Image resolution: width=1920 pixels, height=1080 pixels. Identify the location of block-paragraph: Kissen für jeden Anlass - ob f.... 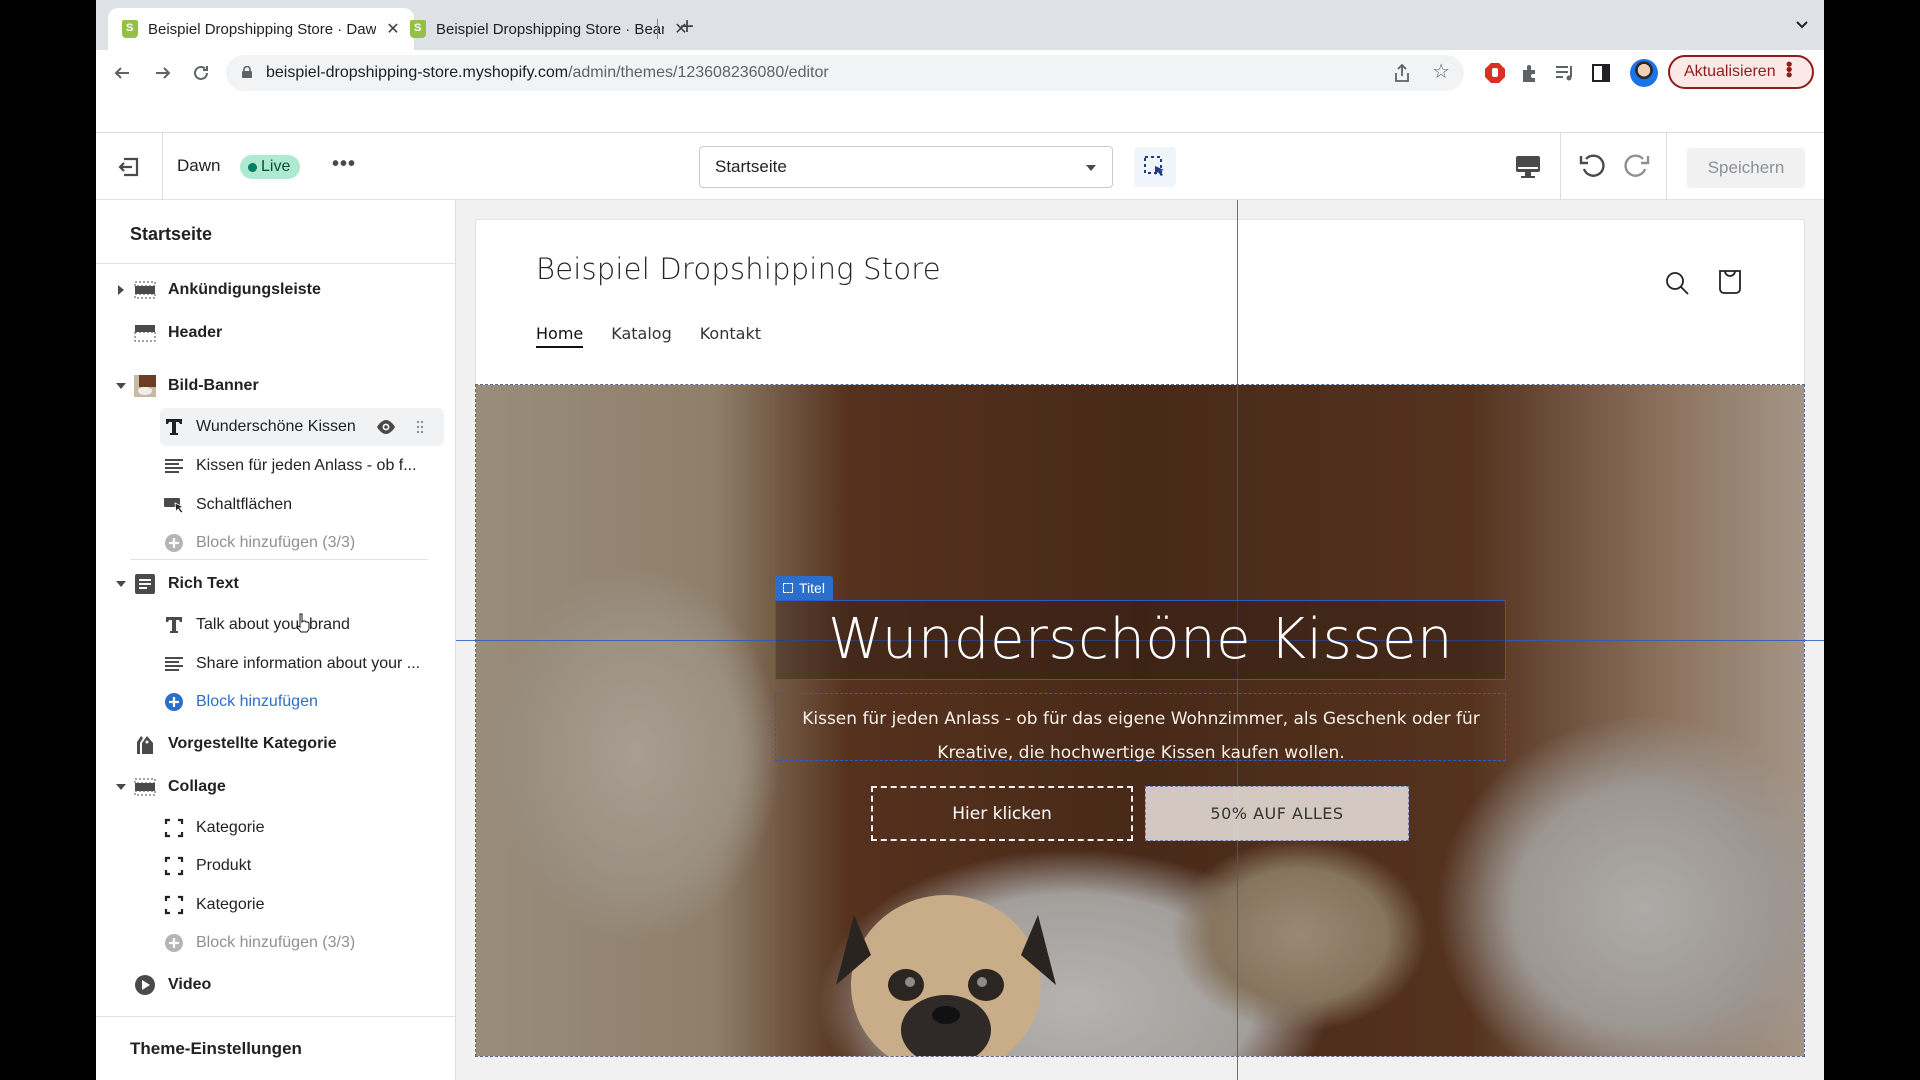
(275, 466).